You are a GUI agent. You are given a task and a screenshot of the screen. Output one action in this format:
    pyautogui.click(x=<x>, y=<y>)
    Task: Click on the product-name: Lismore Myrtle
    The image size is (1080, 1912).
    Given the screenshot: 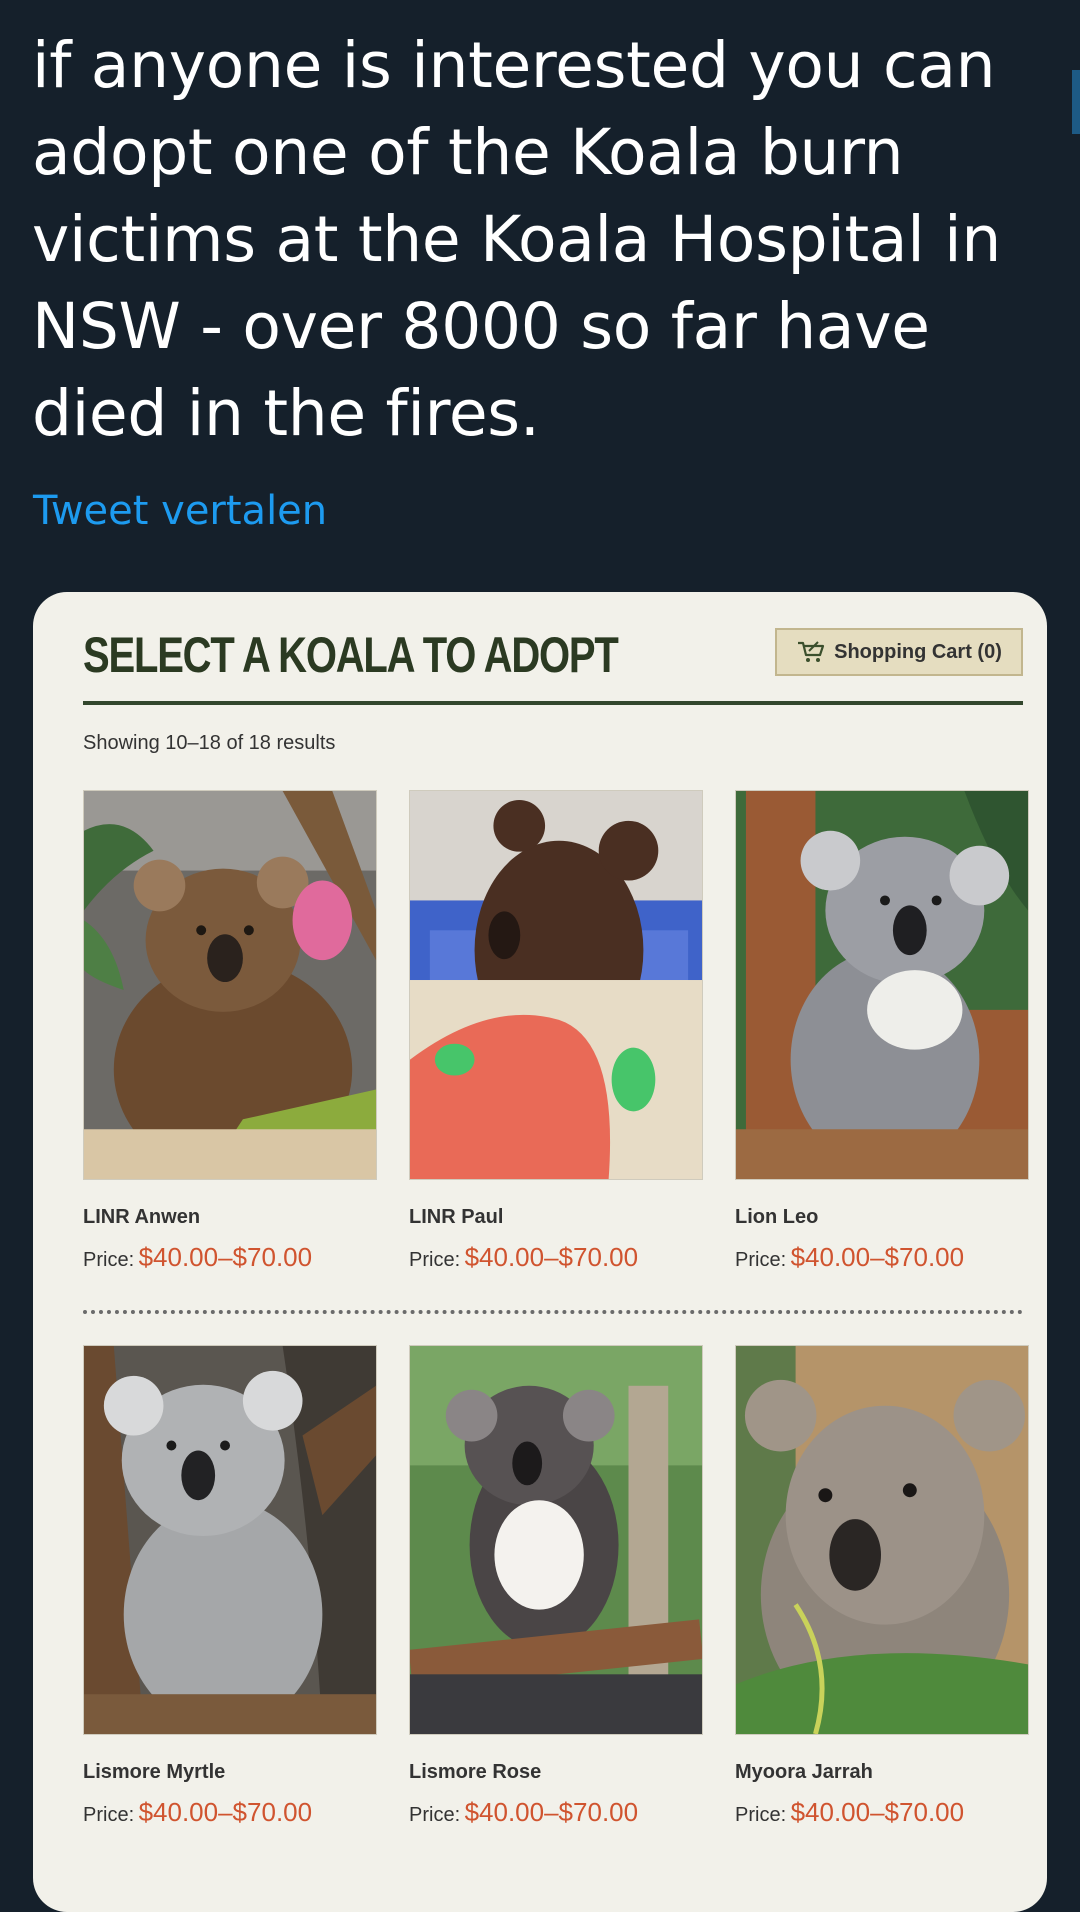 What is the action you would take?
    pyautogui.click(x=154, y=1772)
    